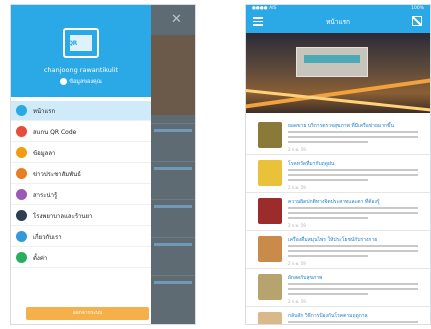 Image resolution: width=431 pixels, height=329 pixels. I want to click on drawer-menu-item: หน้าแรก, so click(81, 111).